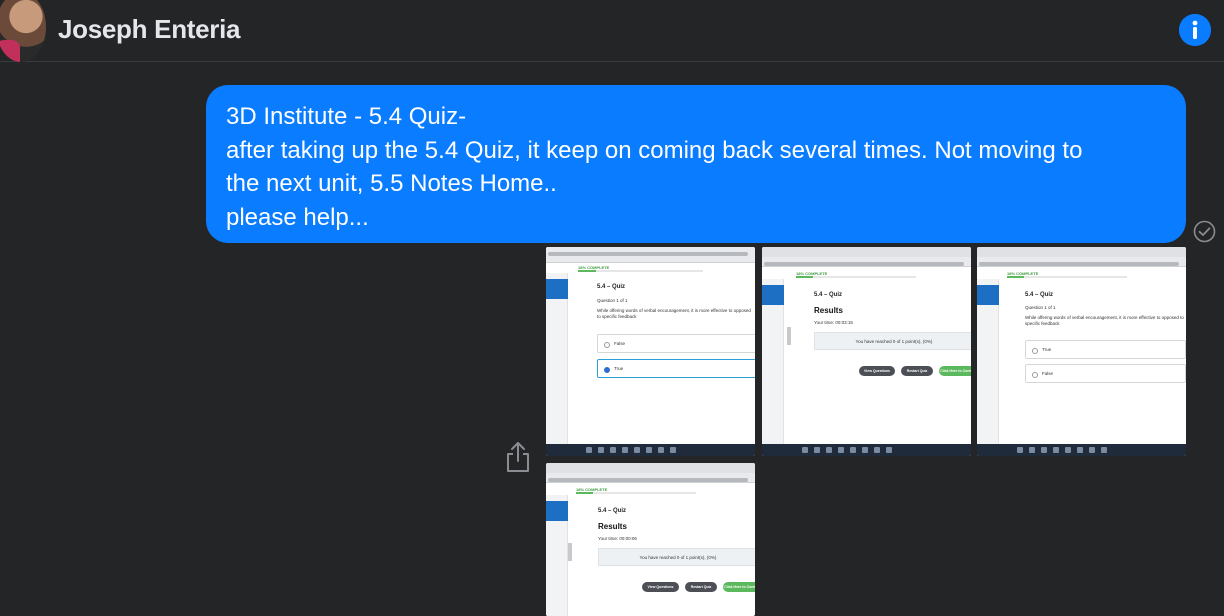  What do you see at coordinates (1204, 231) in the screenshot?
I see `seen-check-icon` at bounding box center [1204, 231].